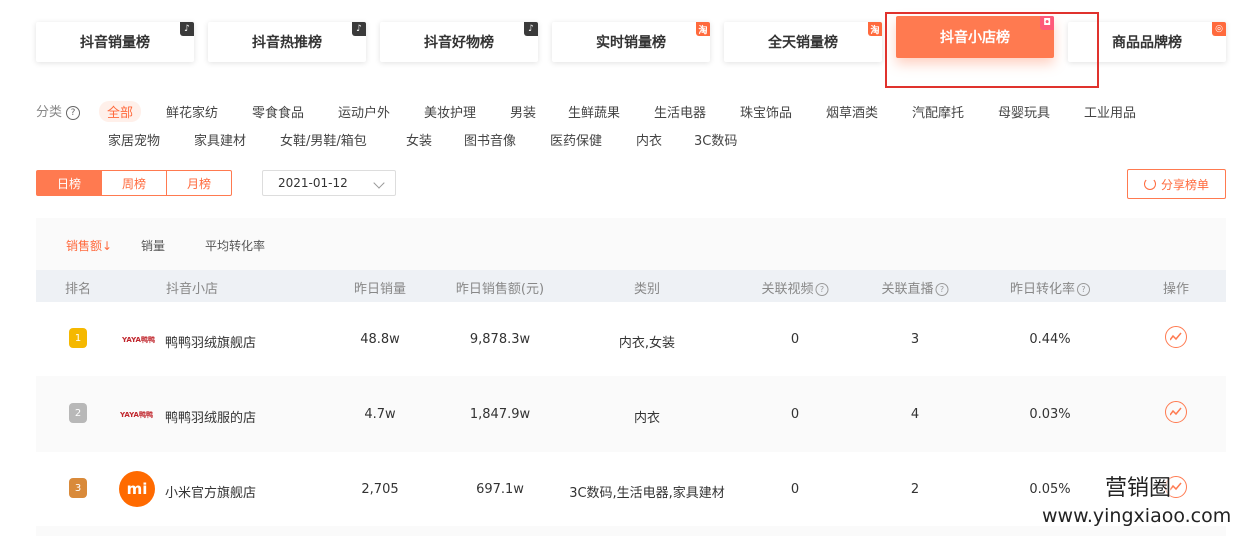 The height and width of the screenshot is (536, 1240). I want to click on category-item: 汽配摩托, so click(938, 111).